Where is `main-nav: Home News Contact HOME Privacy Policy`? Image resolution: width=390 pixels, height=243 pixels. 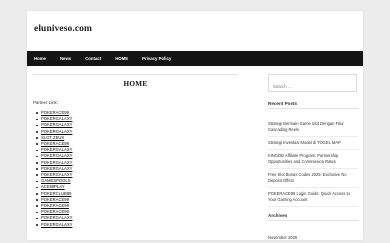
main-nav: Home News Contact HOME Privacy Policy is located at coordinates (195, 58).